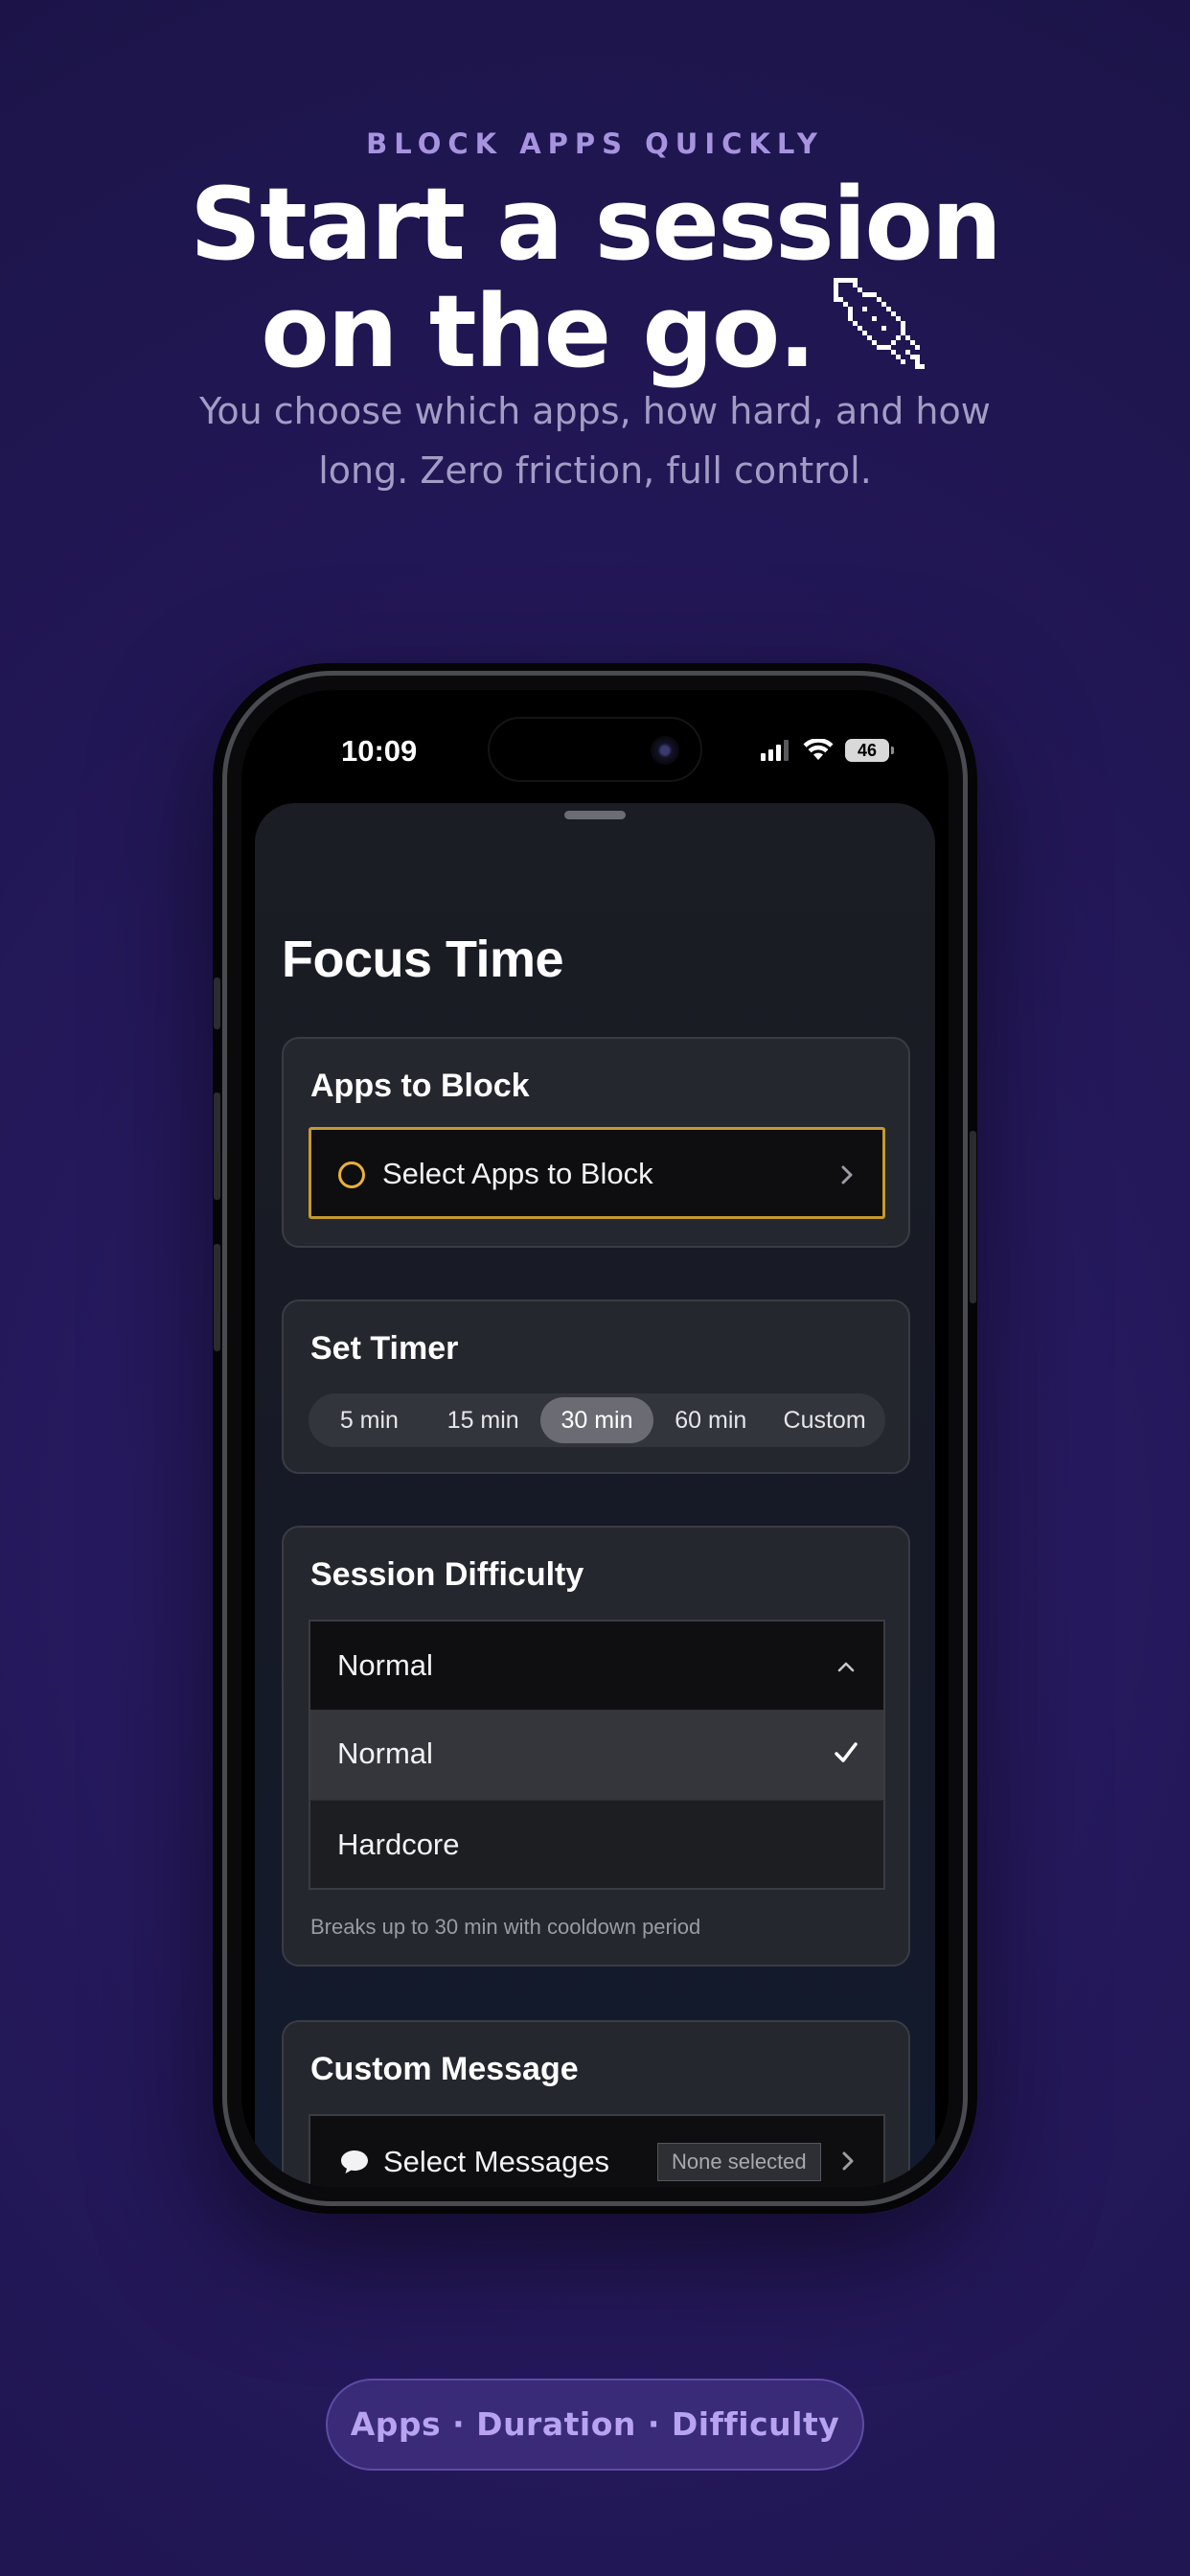  What do you see at coordinates (217, 1297) in the screenshot?
I see `volume-down-button` at bounding box center [217, 1297].